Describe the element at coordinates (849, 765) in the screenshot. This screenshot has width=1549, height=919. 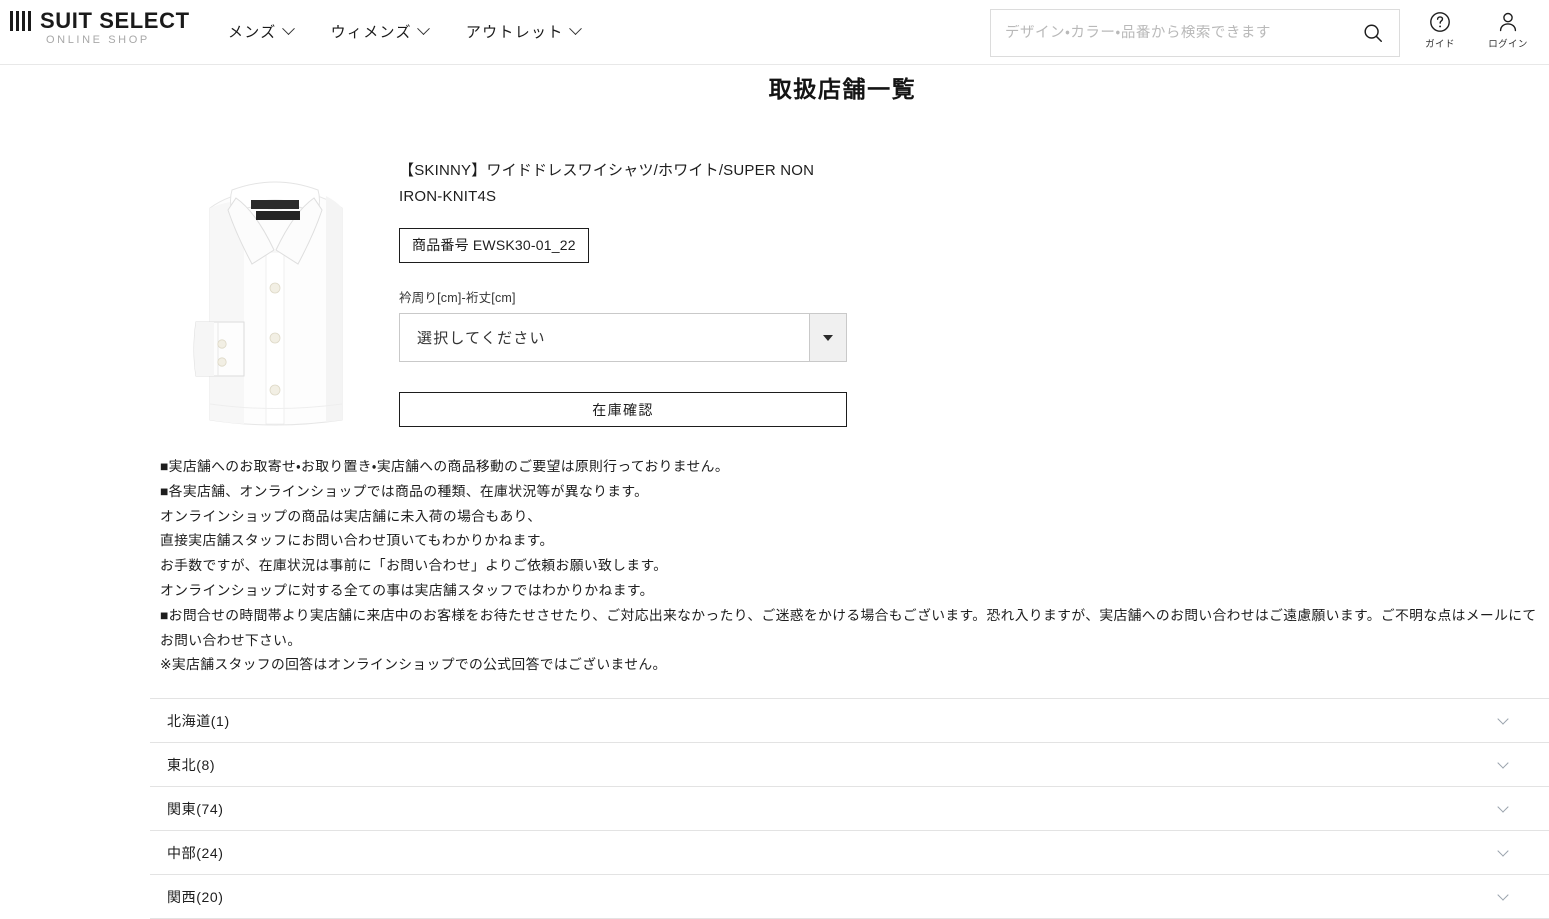
I see `region-row-tohoku: 東北(8)` at that location.